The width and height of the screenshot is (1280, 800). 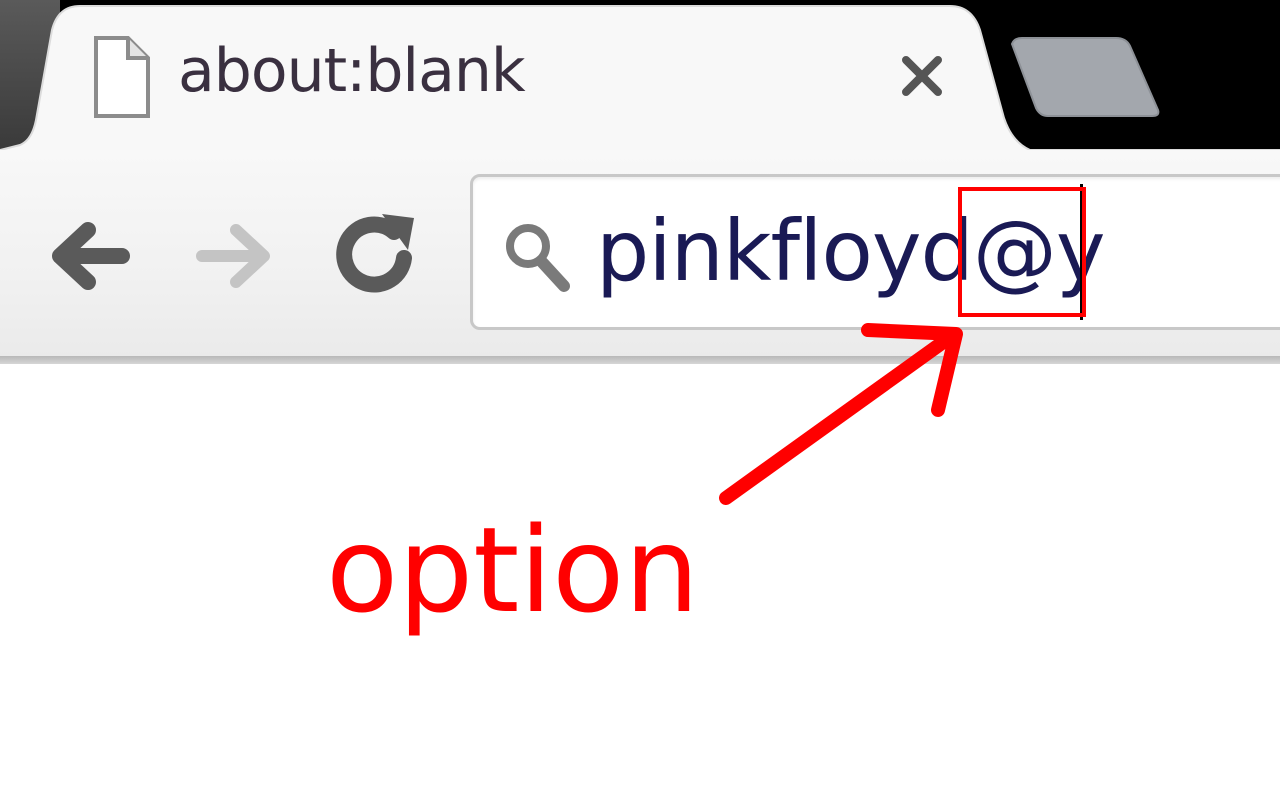 I want to click on tab-title: about:blank, so click(x=352, y=71).